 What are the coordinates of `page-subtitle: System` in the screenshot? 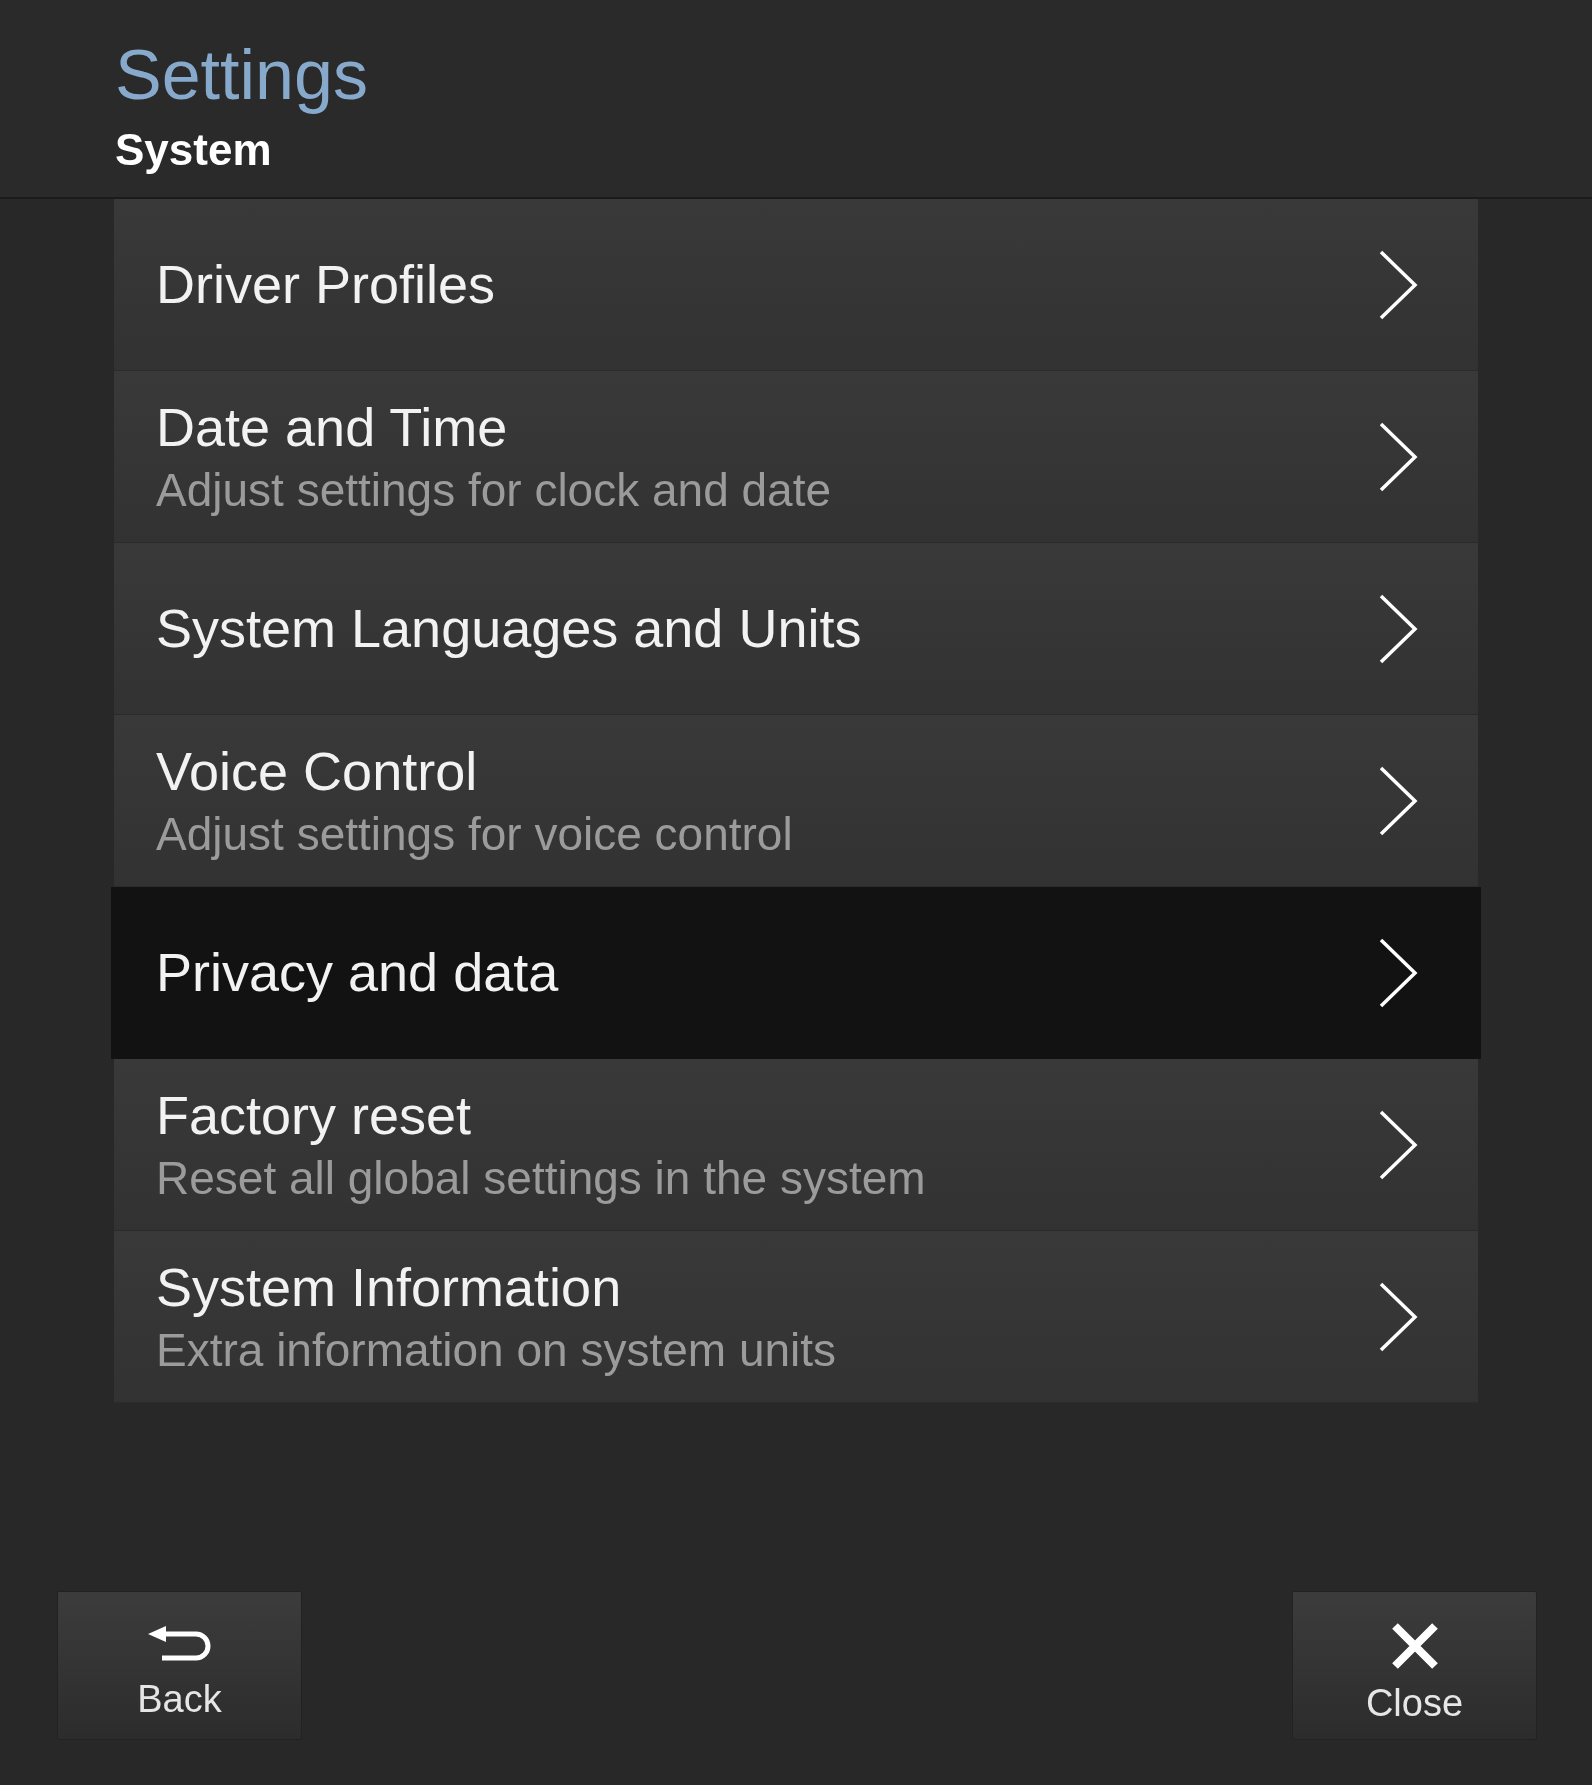 It's located at (194, 150).